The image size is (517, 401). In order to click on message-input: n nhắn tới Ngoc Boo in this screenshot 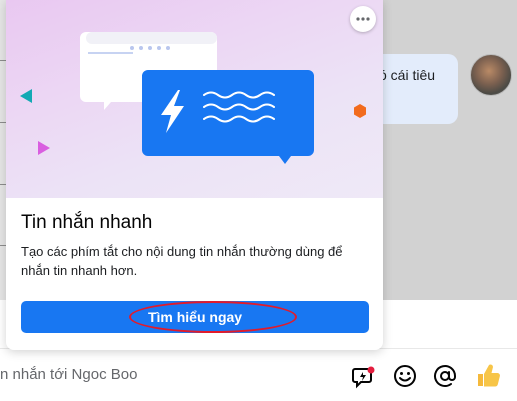, I will do `click(68, 374)`.